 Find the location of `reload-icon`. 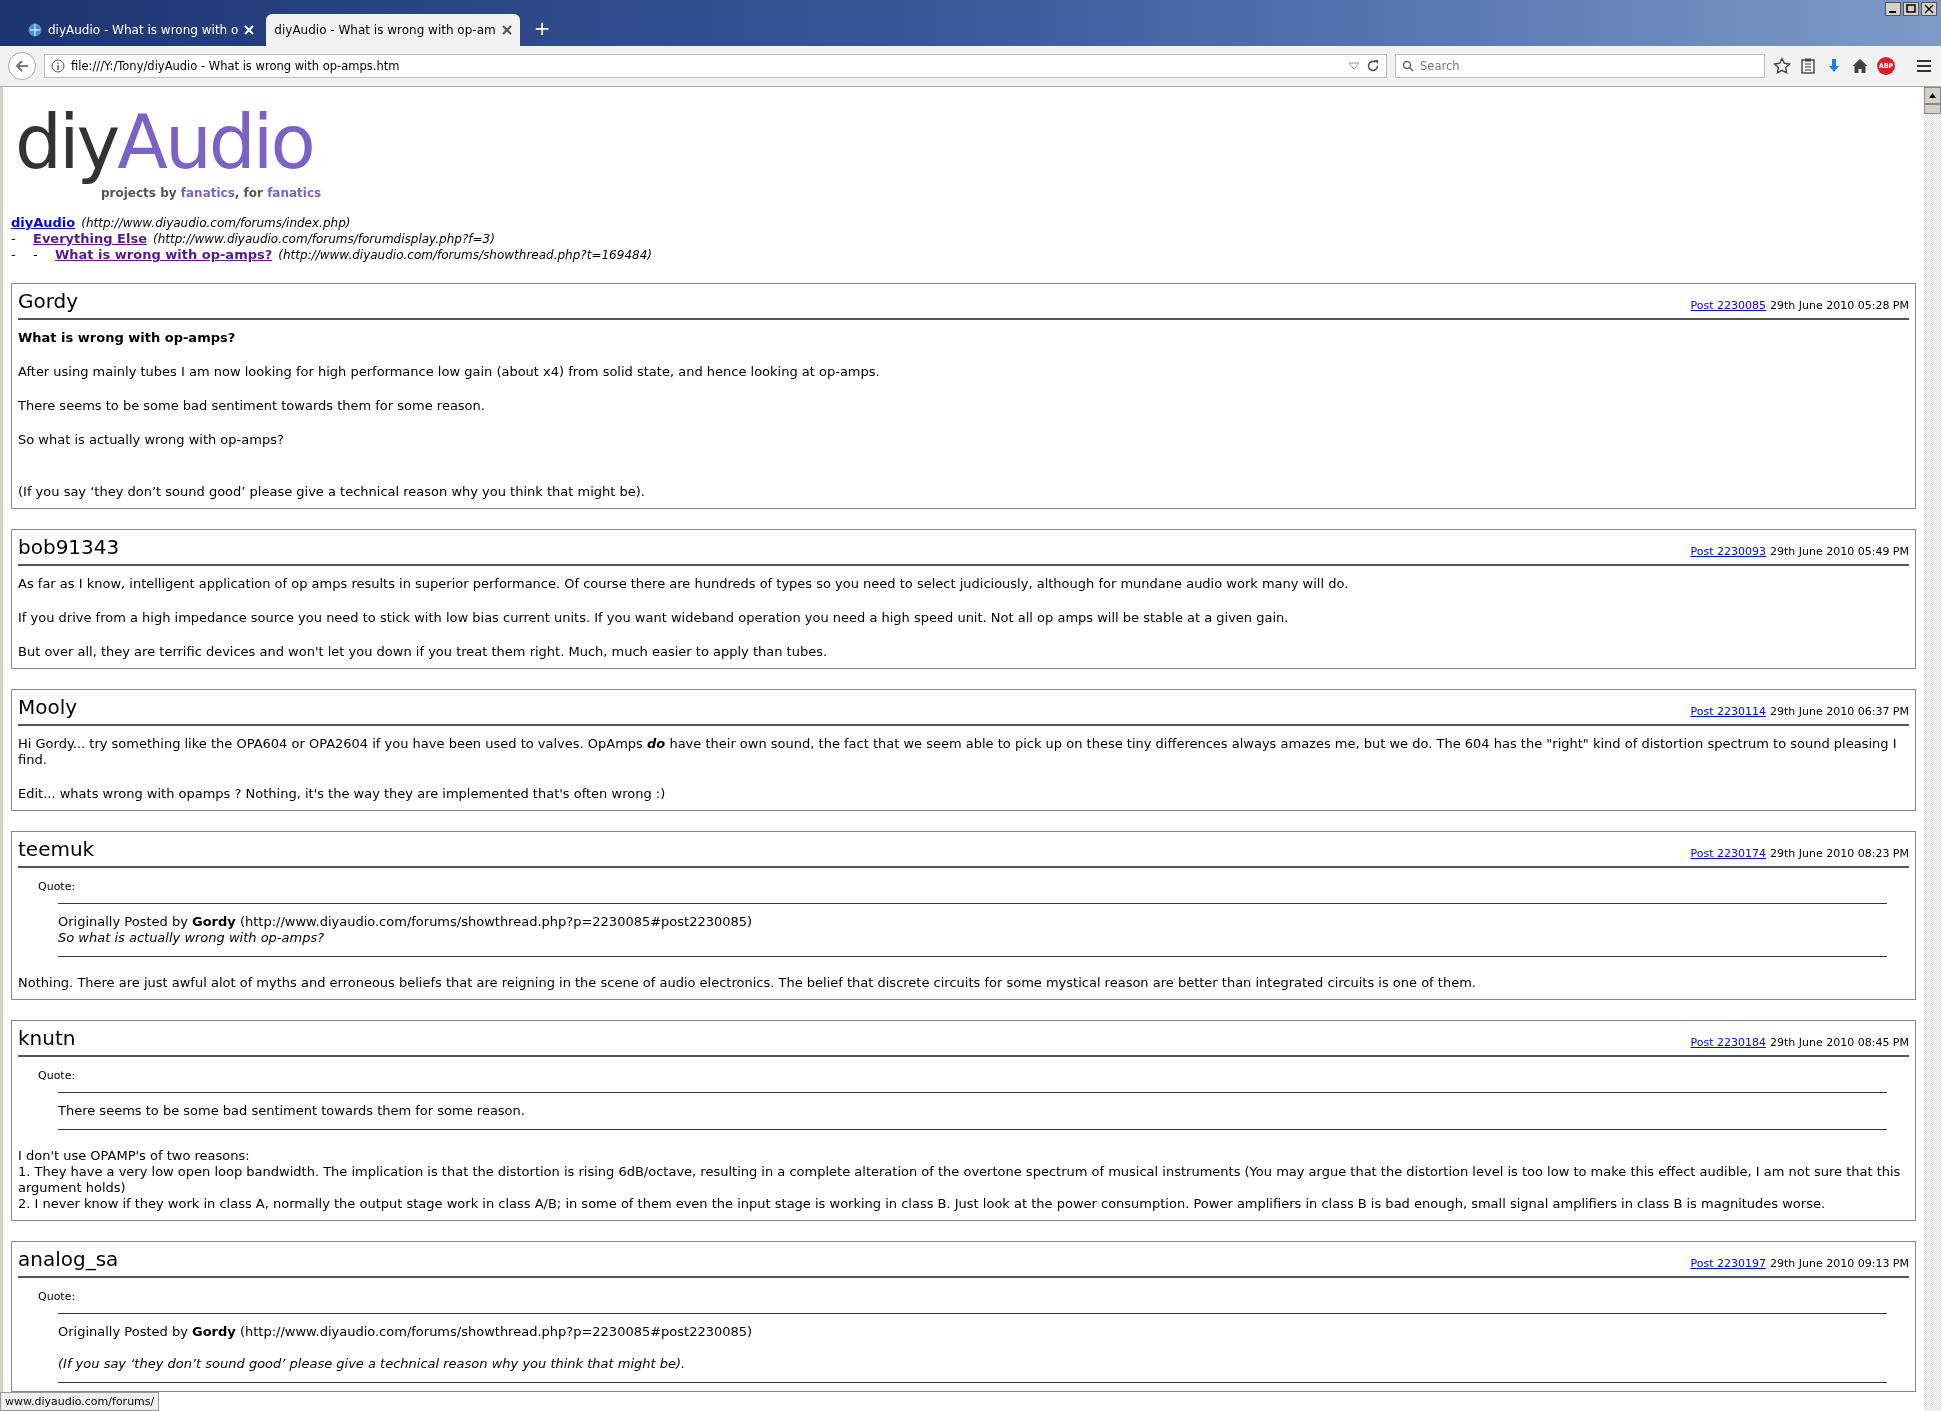

reload-icon is located at coordinates (1373, 66).